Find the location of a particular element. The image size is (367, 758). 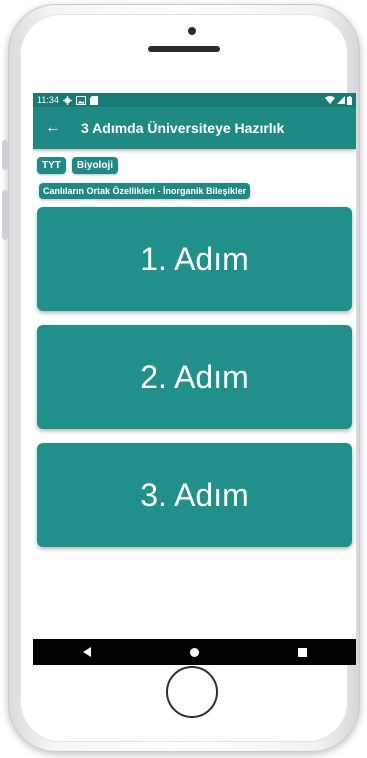

nav-back-icon is located at coordinates (86, 652).